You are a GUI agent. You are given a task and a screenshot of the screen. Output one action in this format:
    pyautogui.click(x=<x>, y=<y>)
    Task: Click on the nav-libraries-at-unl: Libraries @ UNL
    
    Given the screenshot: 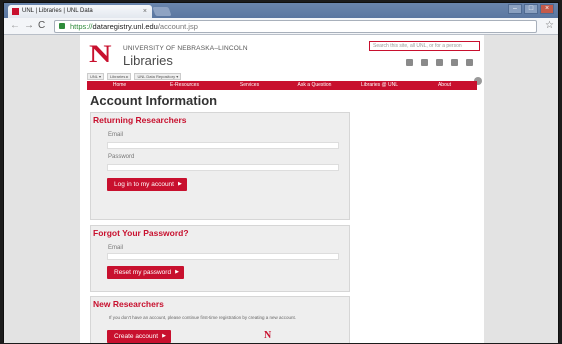 What is the action you would take?
    pyautogui.click(x=379, y=85)
    